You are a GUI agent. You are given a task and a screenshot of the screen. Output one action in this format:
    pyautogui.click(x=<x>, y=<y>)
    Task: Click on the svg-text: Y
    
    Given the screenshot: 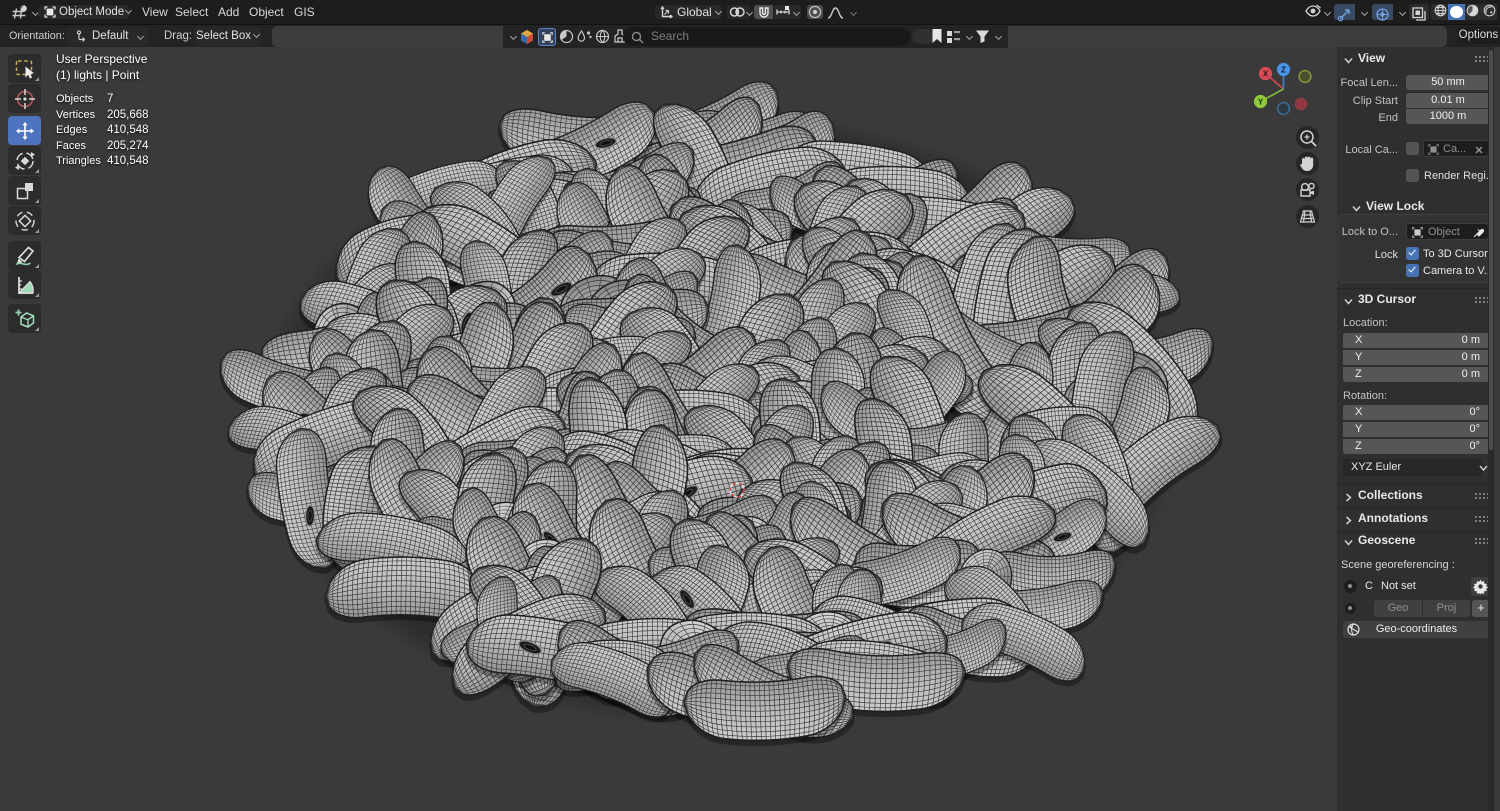 What is the action you would take?
    pyautogui.click(x=1261, y=102)
    